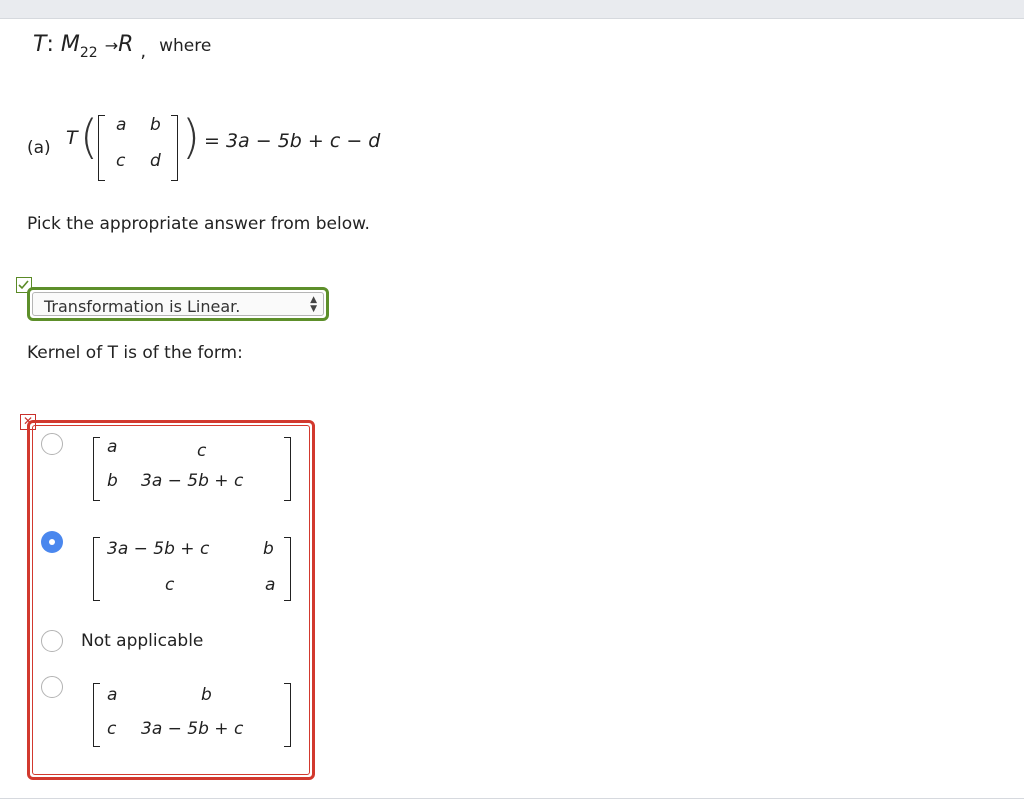  I want to click on formula-rhs: = 3a − 5b + c − d, so click(292, 141).